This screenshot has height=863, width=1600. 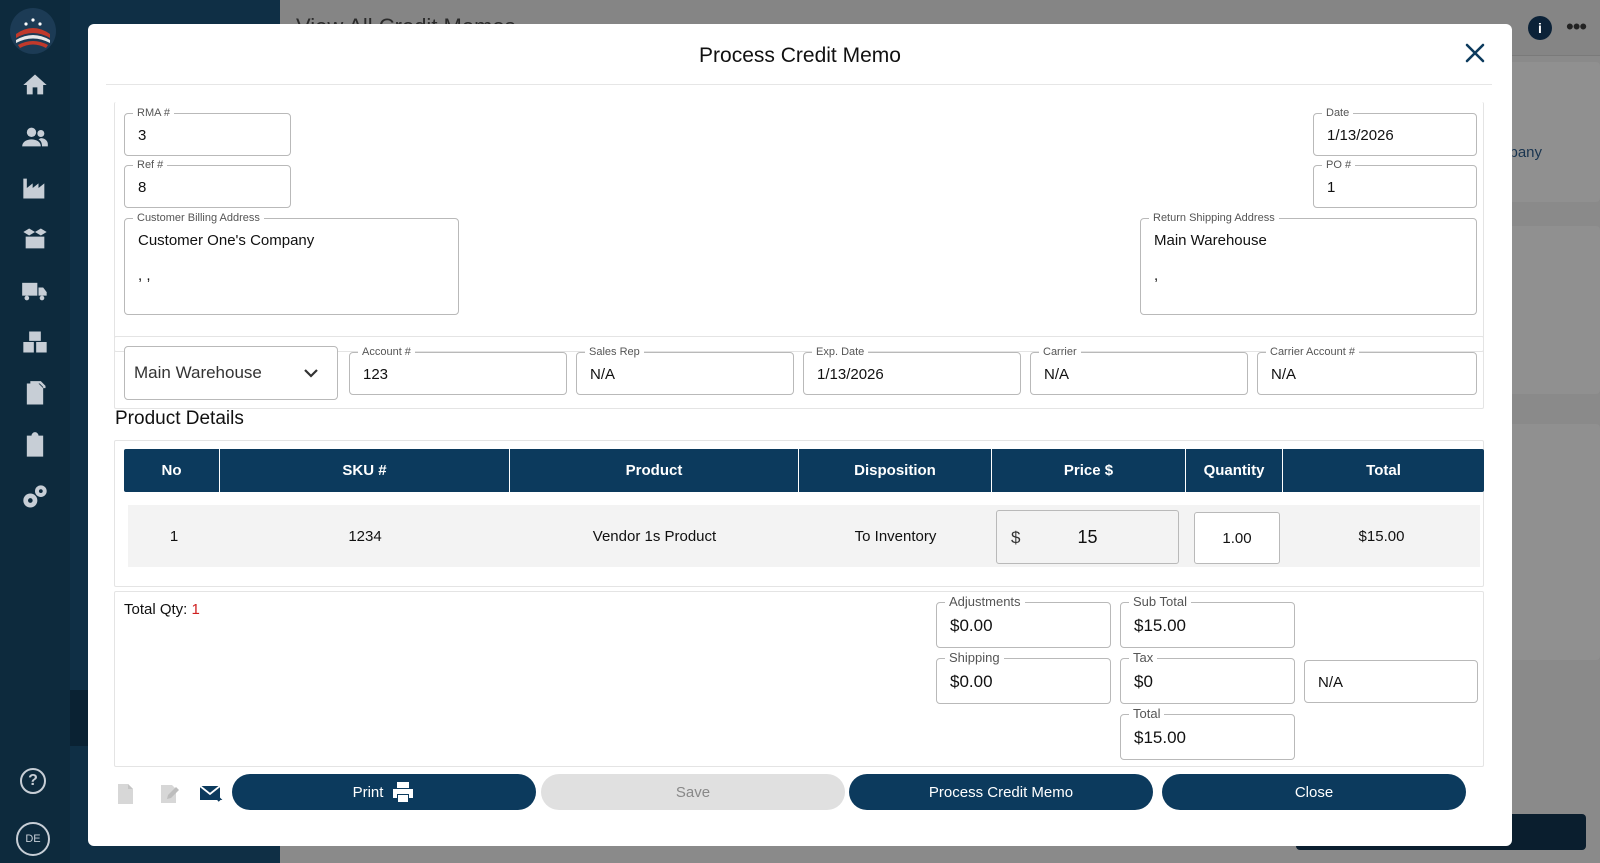 I want to click on carrier-account-value: N/A, so click(x=1284, y=374).